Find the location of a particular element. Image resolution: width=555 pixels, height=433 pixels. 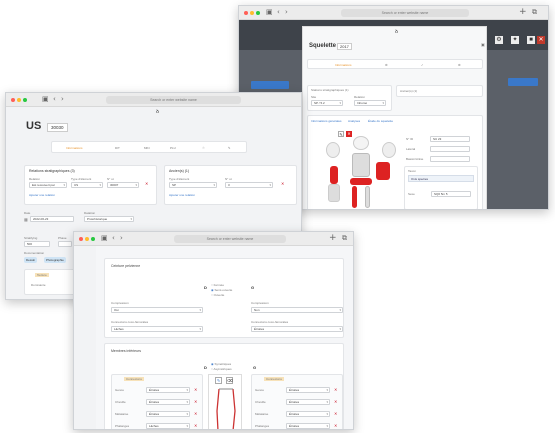

id-field: SU 23 is located at coordinates (450, 139).